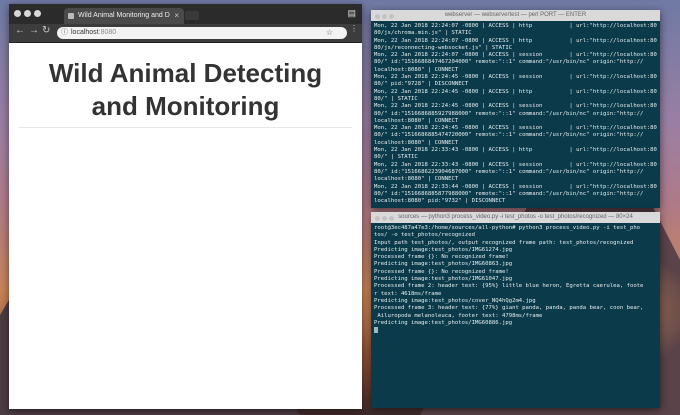 The height and width of the screenshot is (415, 680). Describe the element at coordinates (85, 32) in the screenshot. I see `url-host: localhost` at that location.